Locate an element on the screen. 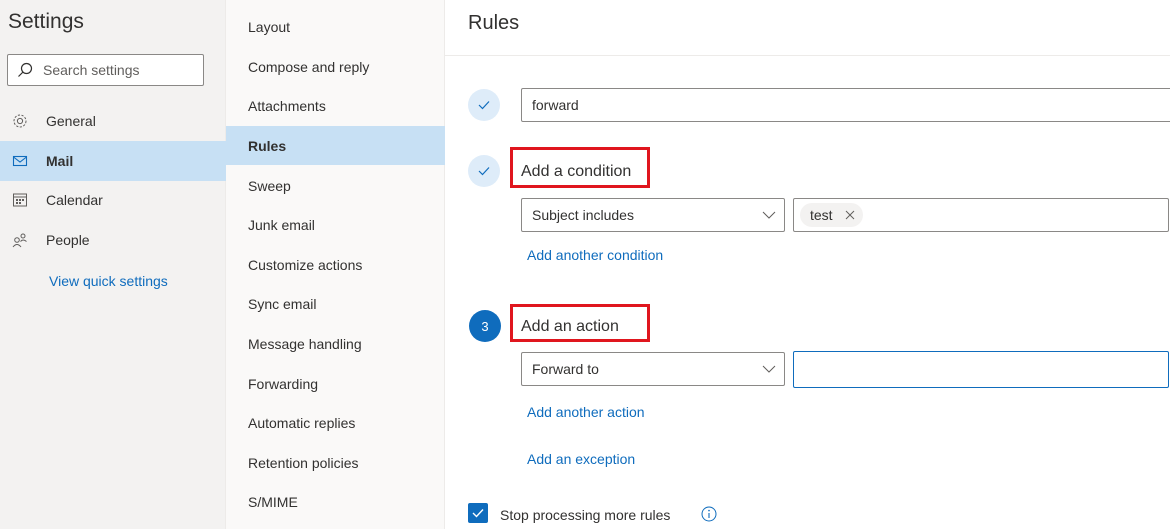  chip-label: test is located at coordinates (821, 215).